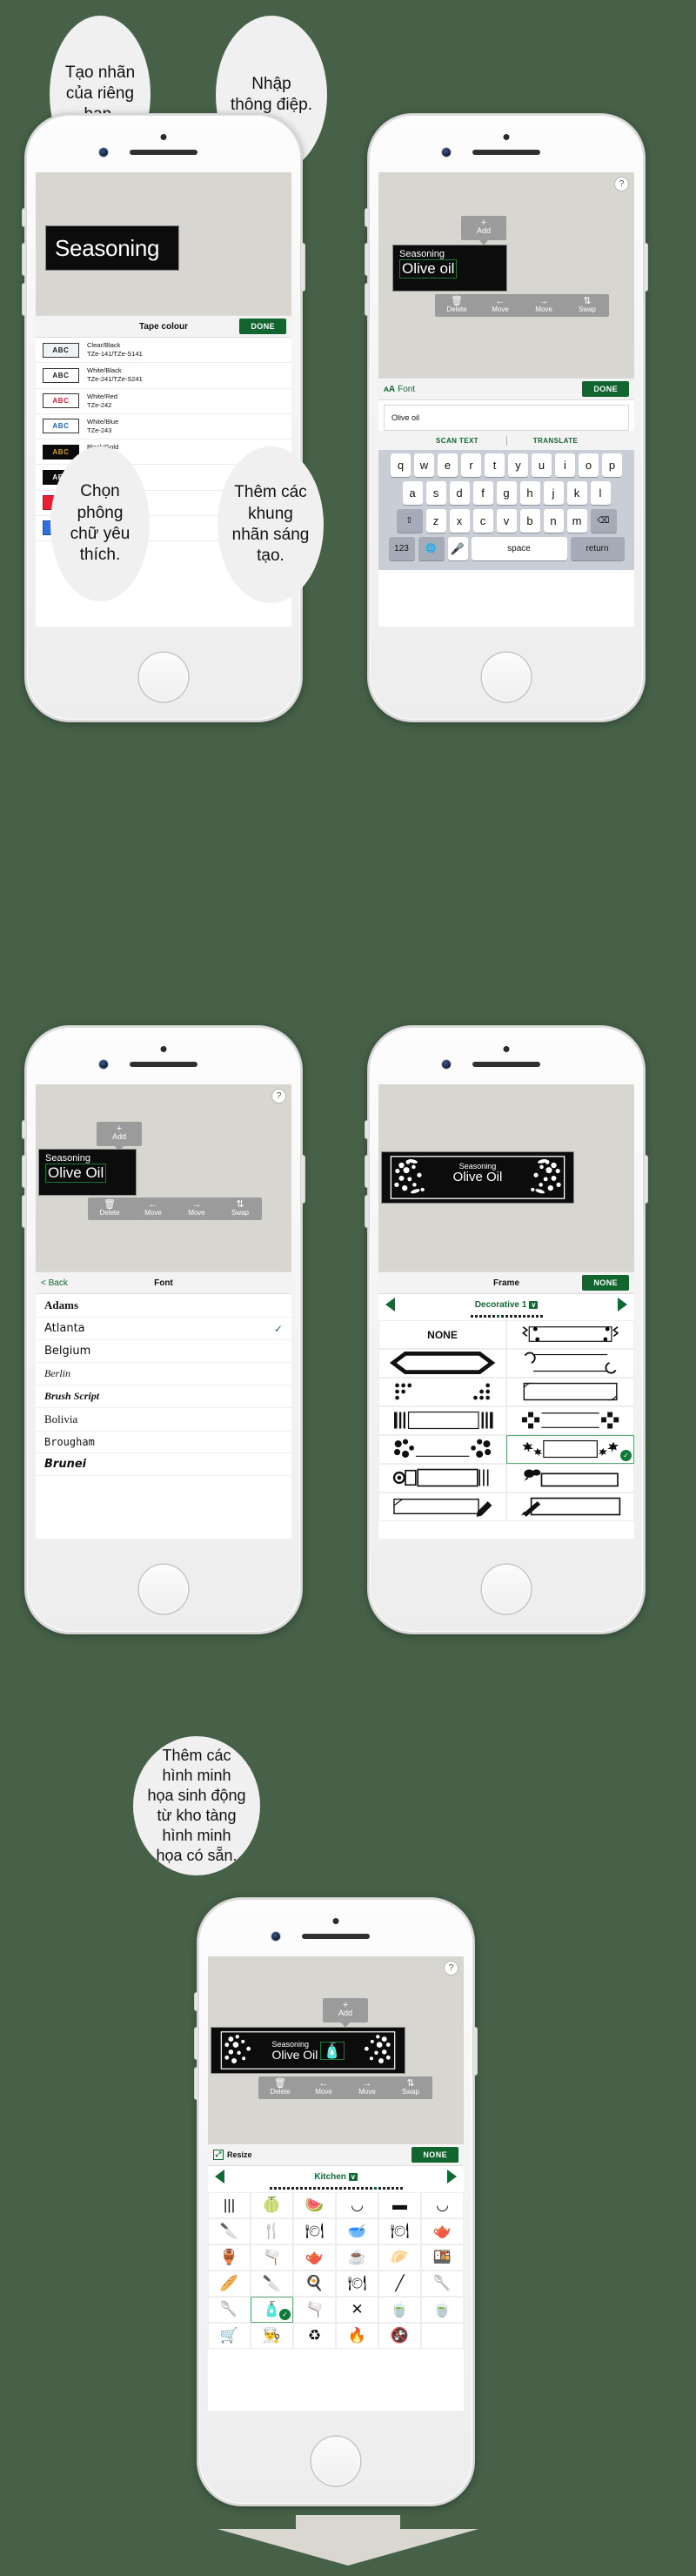 This screenshot has height=2576, width=696. What do you see at coordinates (442, 1334) in the screenshot?
I see `frame-cell-none: NONE` at bounding box center [442, 1334].